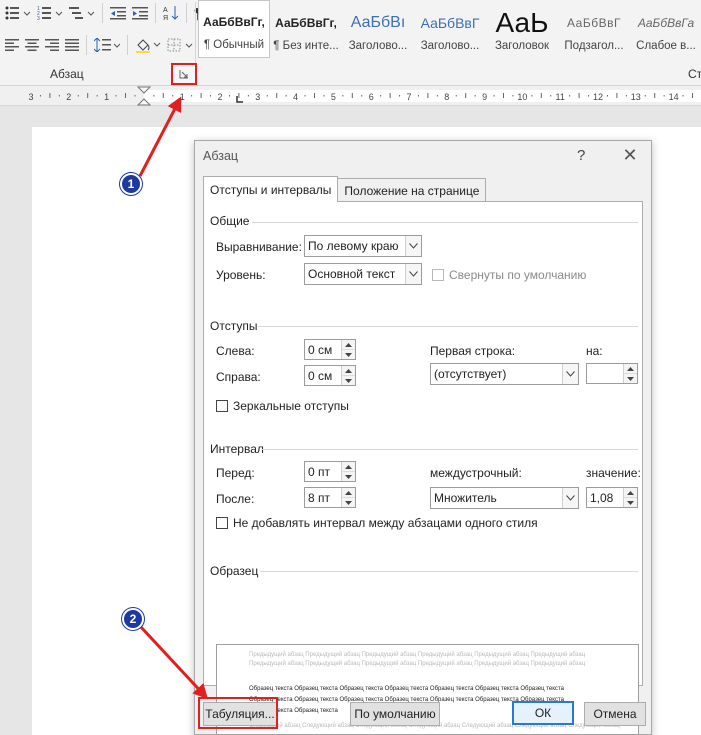 The height and width of the screenshot is (735, 701). Describe the element at coordinates (180, 45) in the screenshot. I see `borders-icon` at that location.